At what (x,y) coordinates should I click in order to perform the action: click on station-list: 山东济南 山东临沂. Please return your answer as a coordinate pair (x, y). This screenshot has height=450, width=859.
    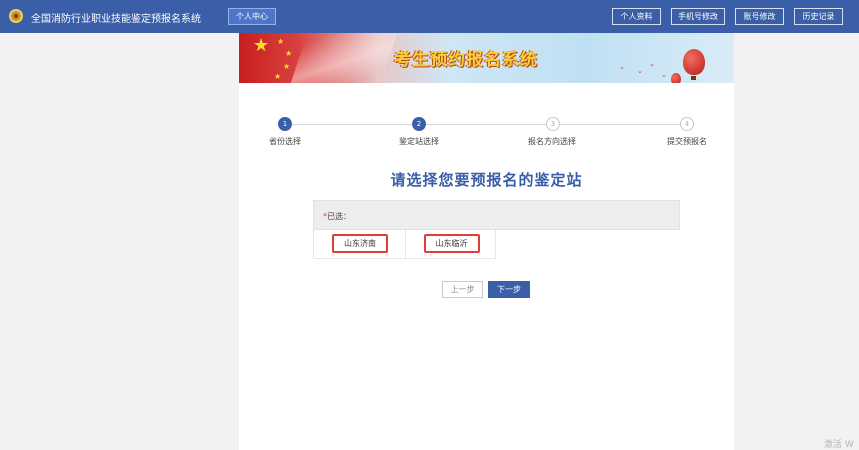
    Looking at the image, I should click on (404, 244).